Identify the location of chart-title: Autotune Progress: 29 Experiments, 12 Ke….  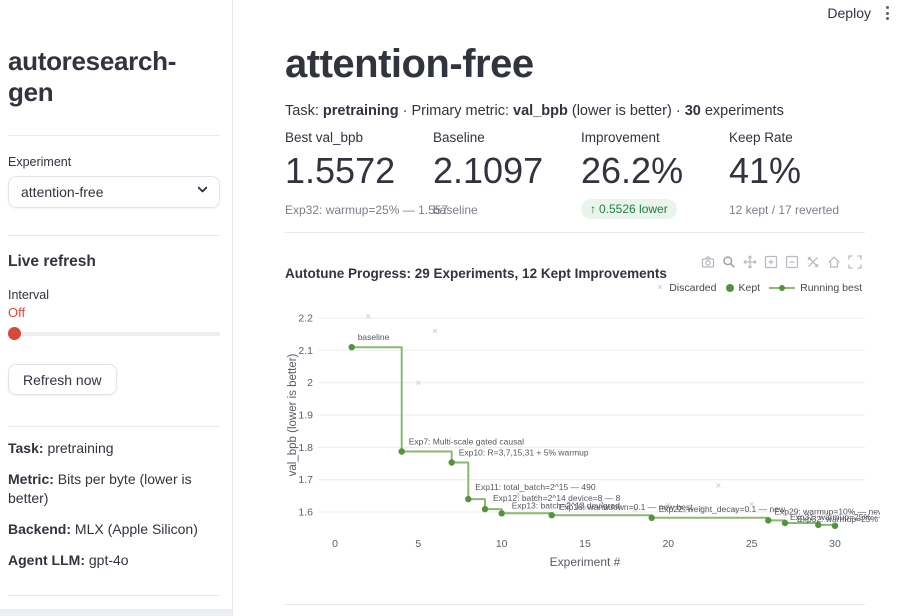
(476, 273).